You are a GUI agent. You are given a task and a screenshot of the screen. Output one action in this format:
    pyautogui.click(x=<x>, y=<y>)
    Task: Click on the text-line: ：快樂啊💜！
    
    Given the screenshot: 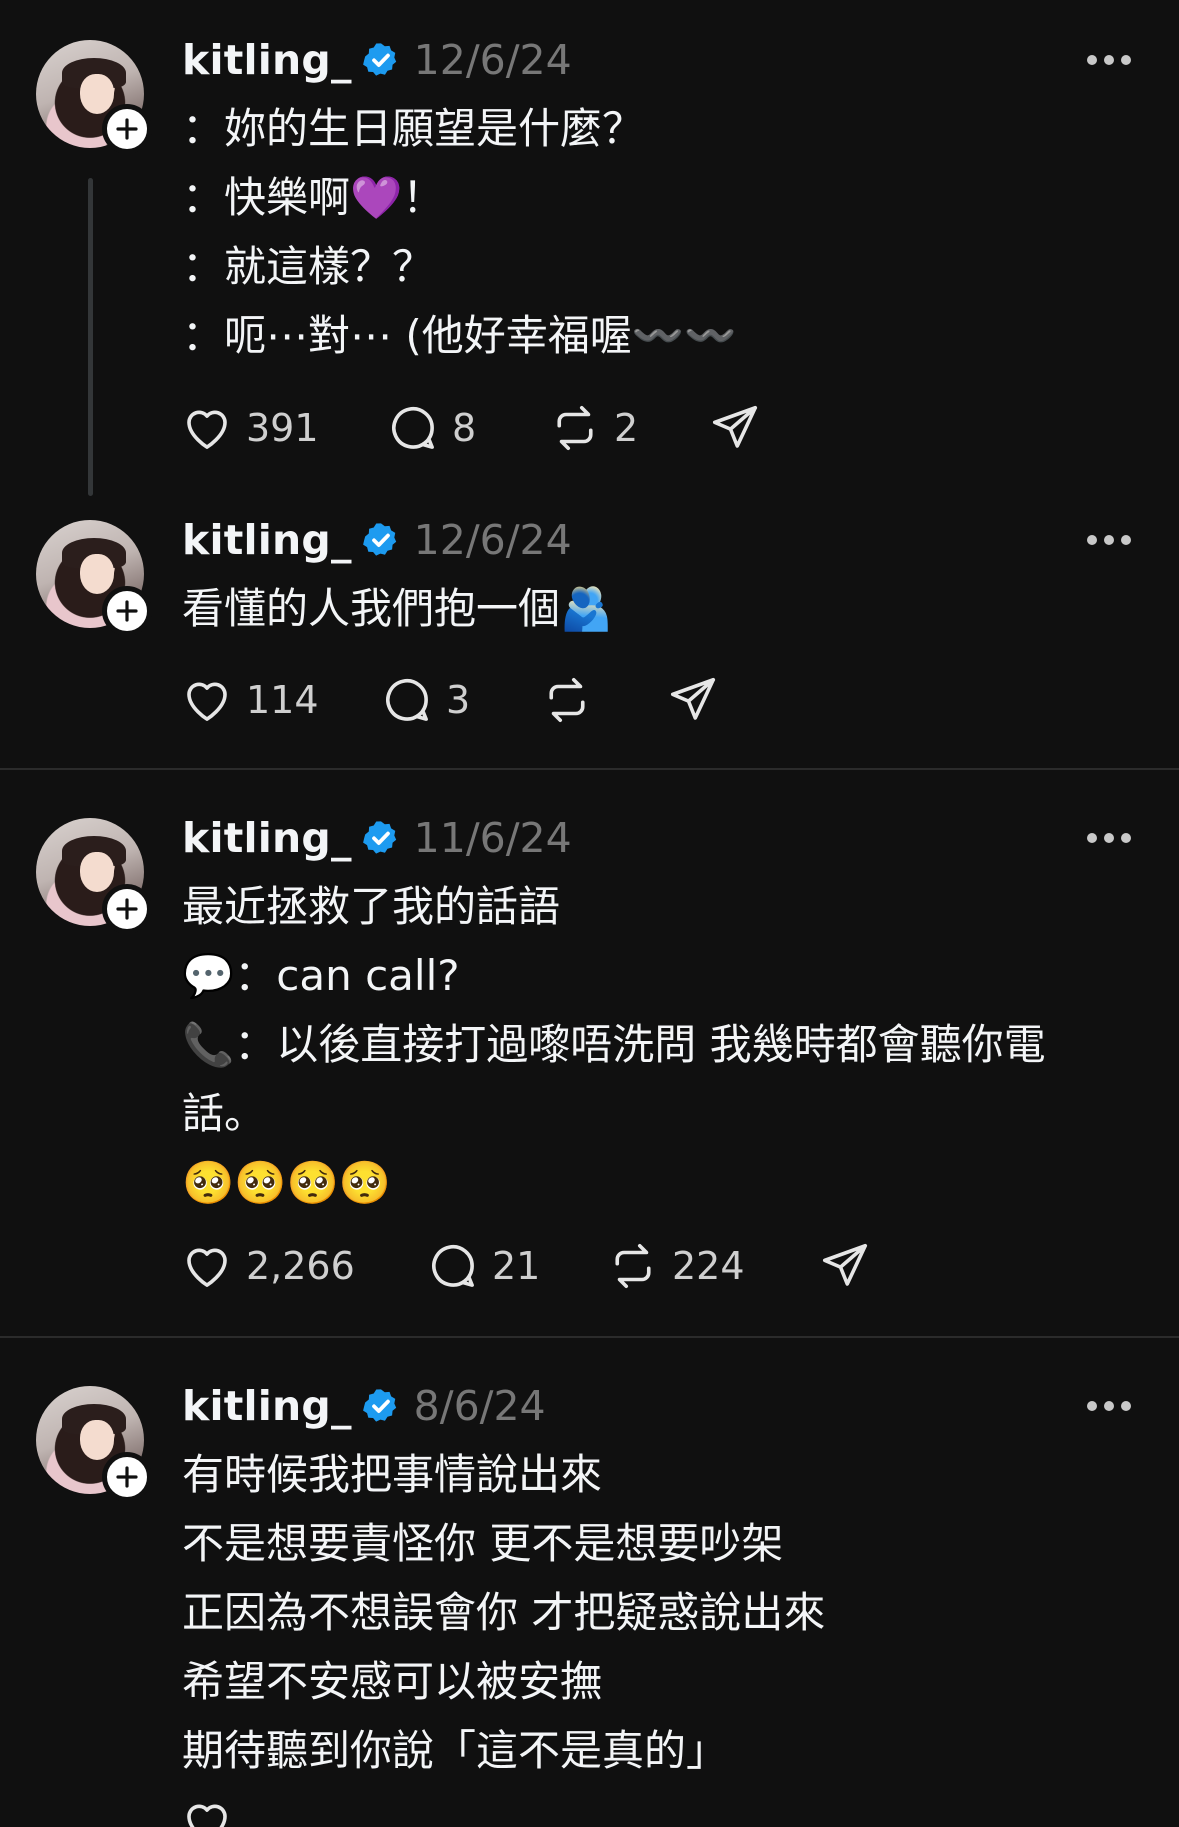 What is the action you would take?
    pyautogui.click(x=313, y=197)
    